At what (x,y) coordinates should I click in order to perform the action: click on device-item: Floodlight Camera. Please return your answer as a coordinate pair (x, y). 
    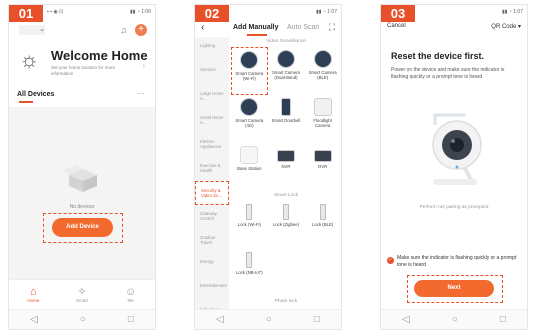
    Looking at the image, I should click on (322, 119).